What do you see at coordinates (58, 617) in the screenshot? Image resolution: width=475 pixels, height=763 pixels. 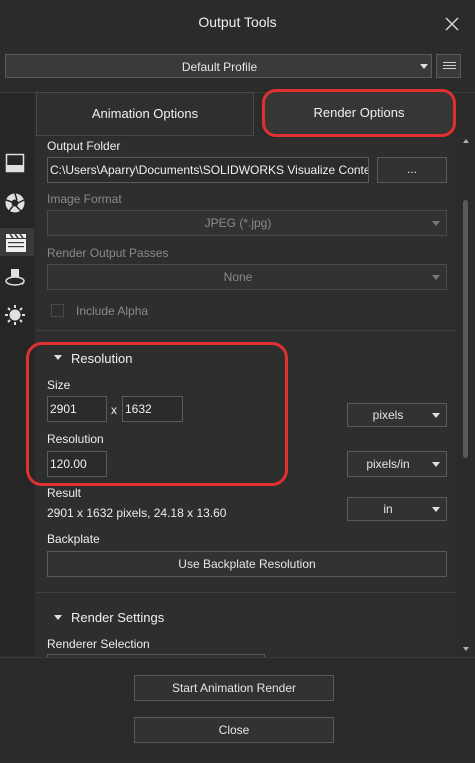 I see `collapse-triangle-icon` at bounding box center [58, 617].